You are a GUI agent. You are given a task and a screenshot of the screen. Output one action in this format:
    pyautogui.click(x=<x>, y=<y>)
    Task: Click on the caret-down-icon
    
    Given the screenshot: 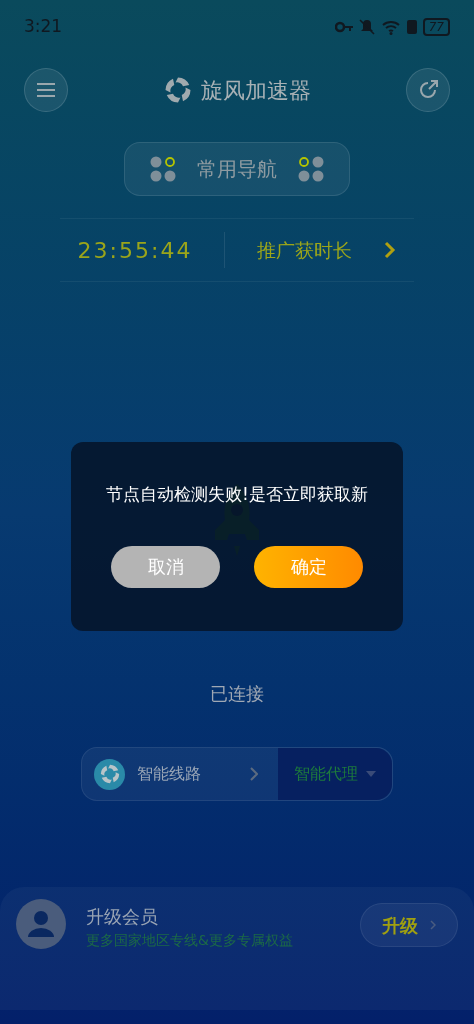 What is the action you would take?
    pyautogui.click(x=371, y=774)
    